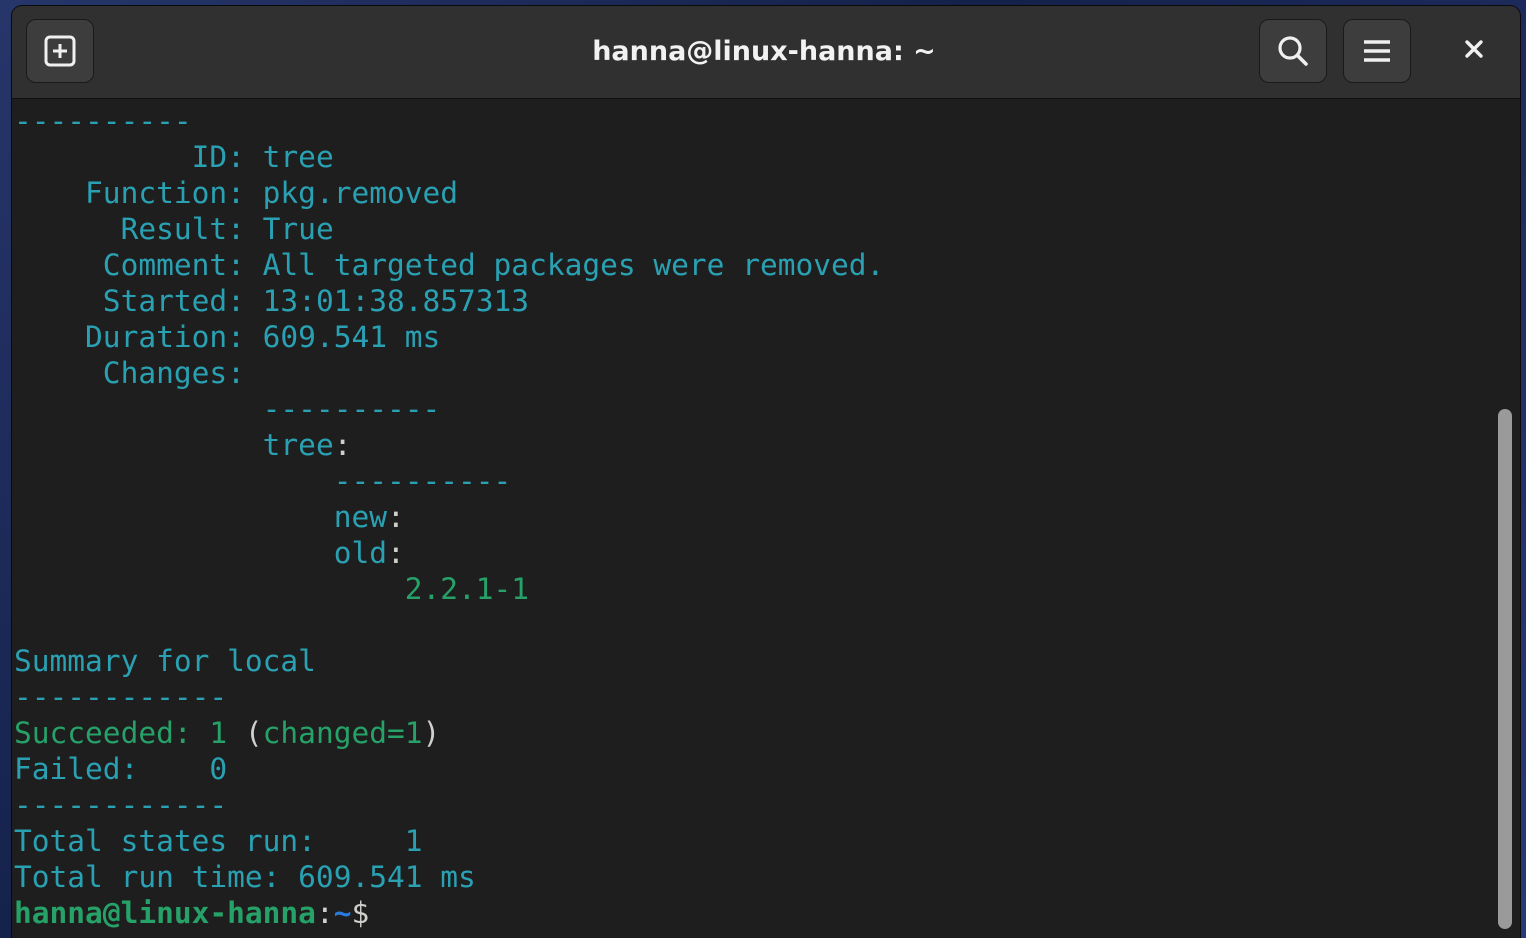 The height and width of the screenshot is (938, 1526). What do you see at coordinates (138, 337) in the screenshot?
I see `field-label: Duration:` at bounding box center [138, 337].